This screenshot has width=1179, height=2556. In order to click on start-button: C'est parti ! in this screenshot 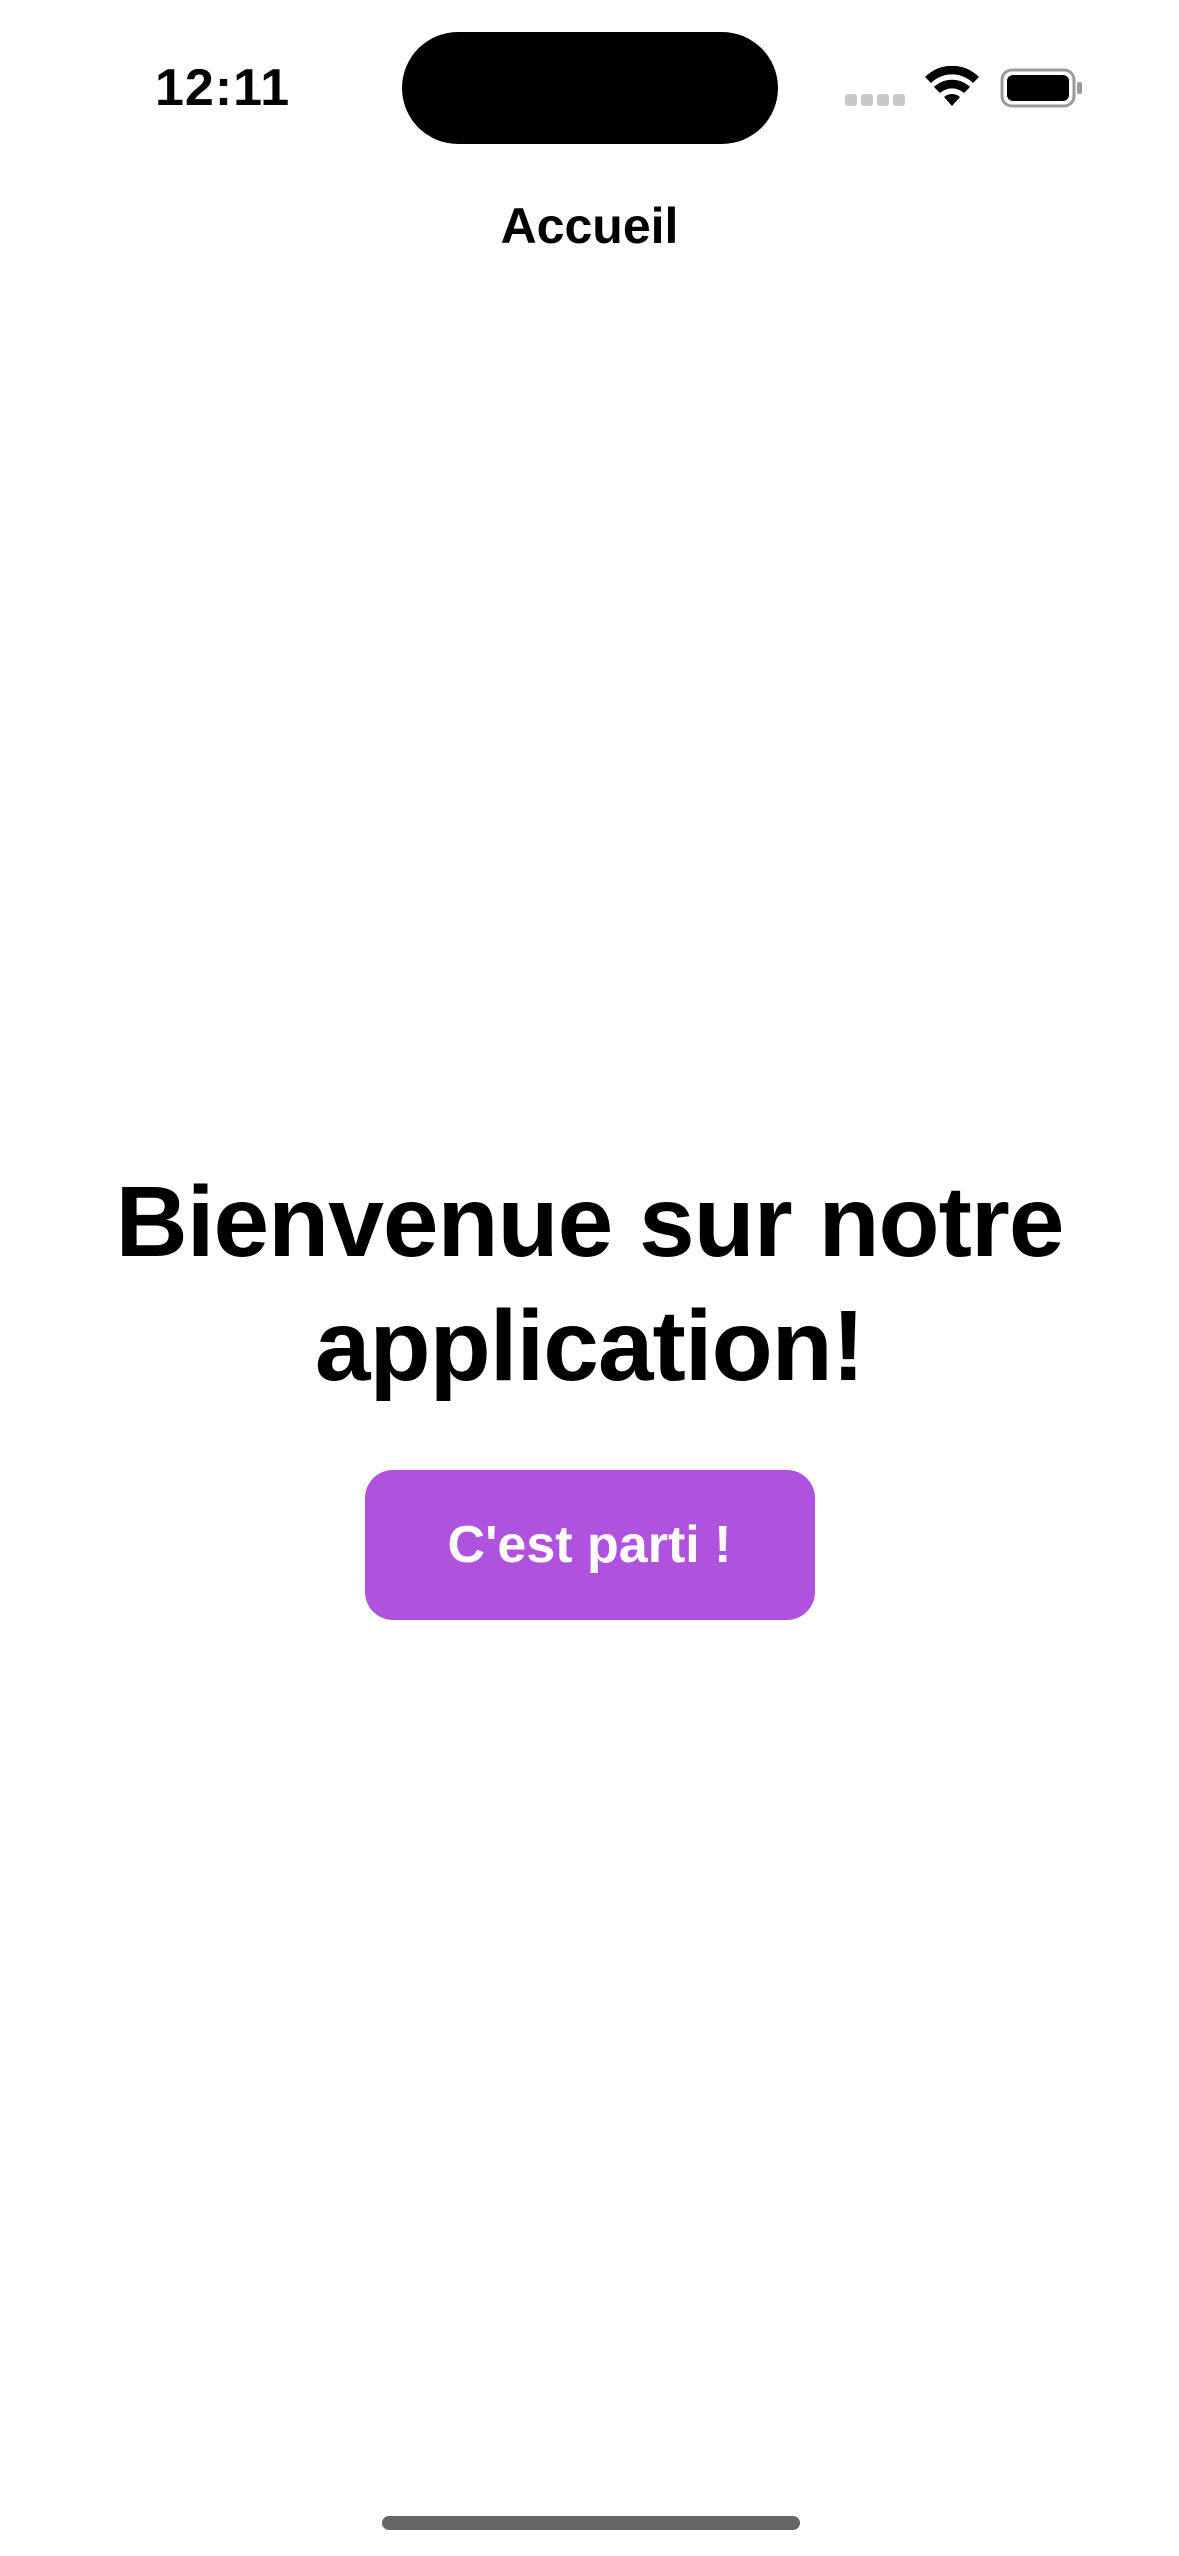, I will do `click(589, 1545)`.